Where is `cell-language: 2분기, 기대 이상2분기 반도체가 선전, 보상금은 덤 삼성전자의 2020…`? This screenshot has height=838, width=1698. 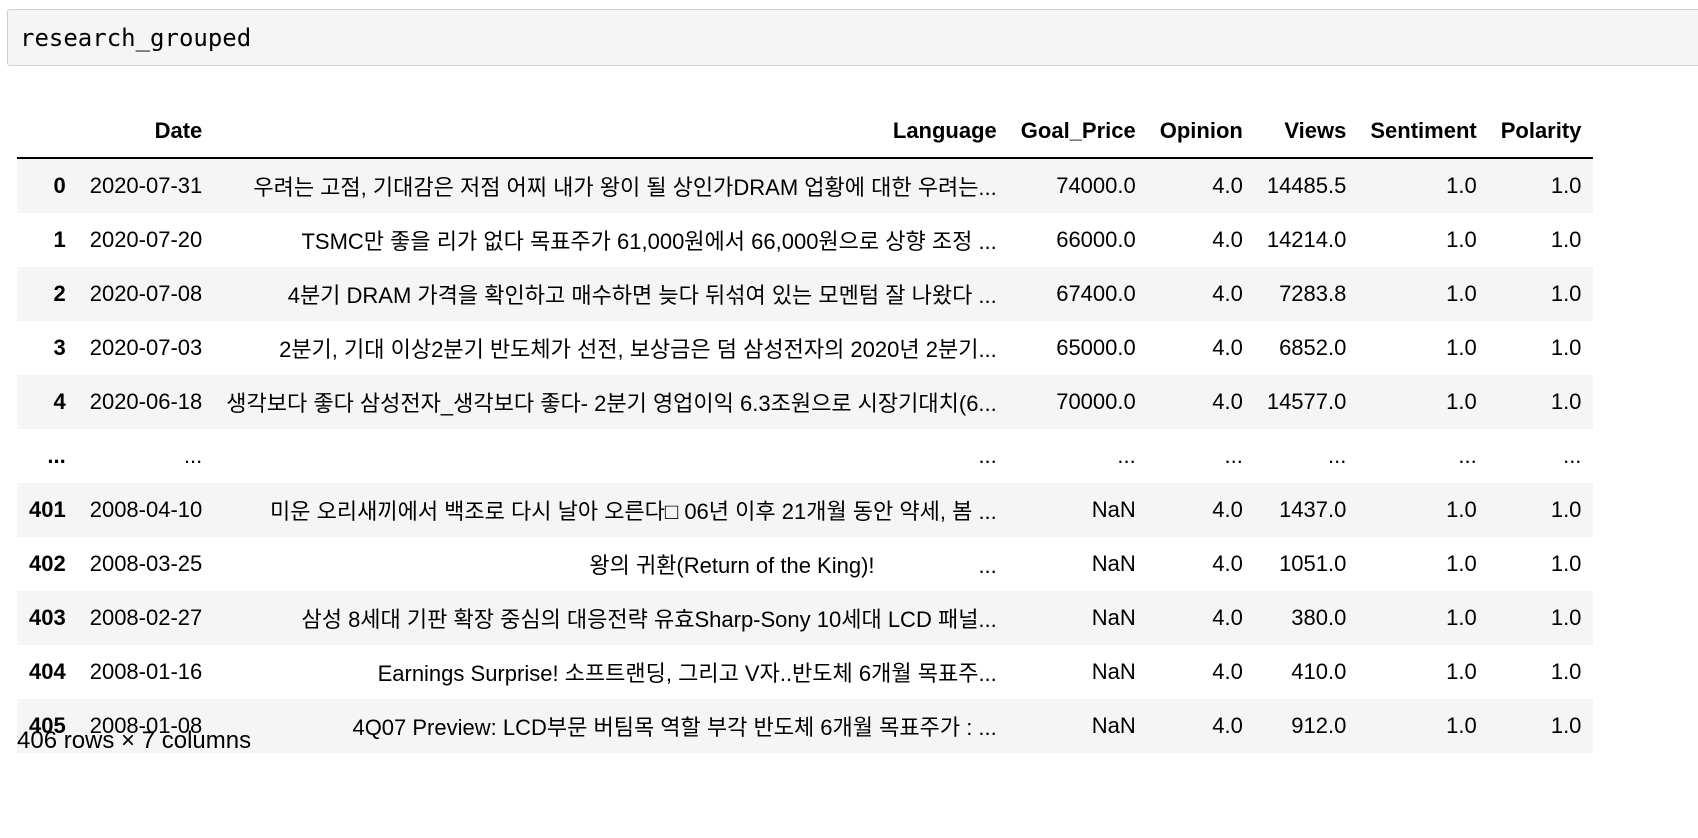 cell-language: 2분기, 기대 이상2분기 반도체가 선전, 보상금은 덤 삼성전자의 2020… is located at coordinates (638, 349).